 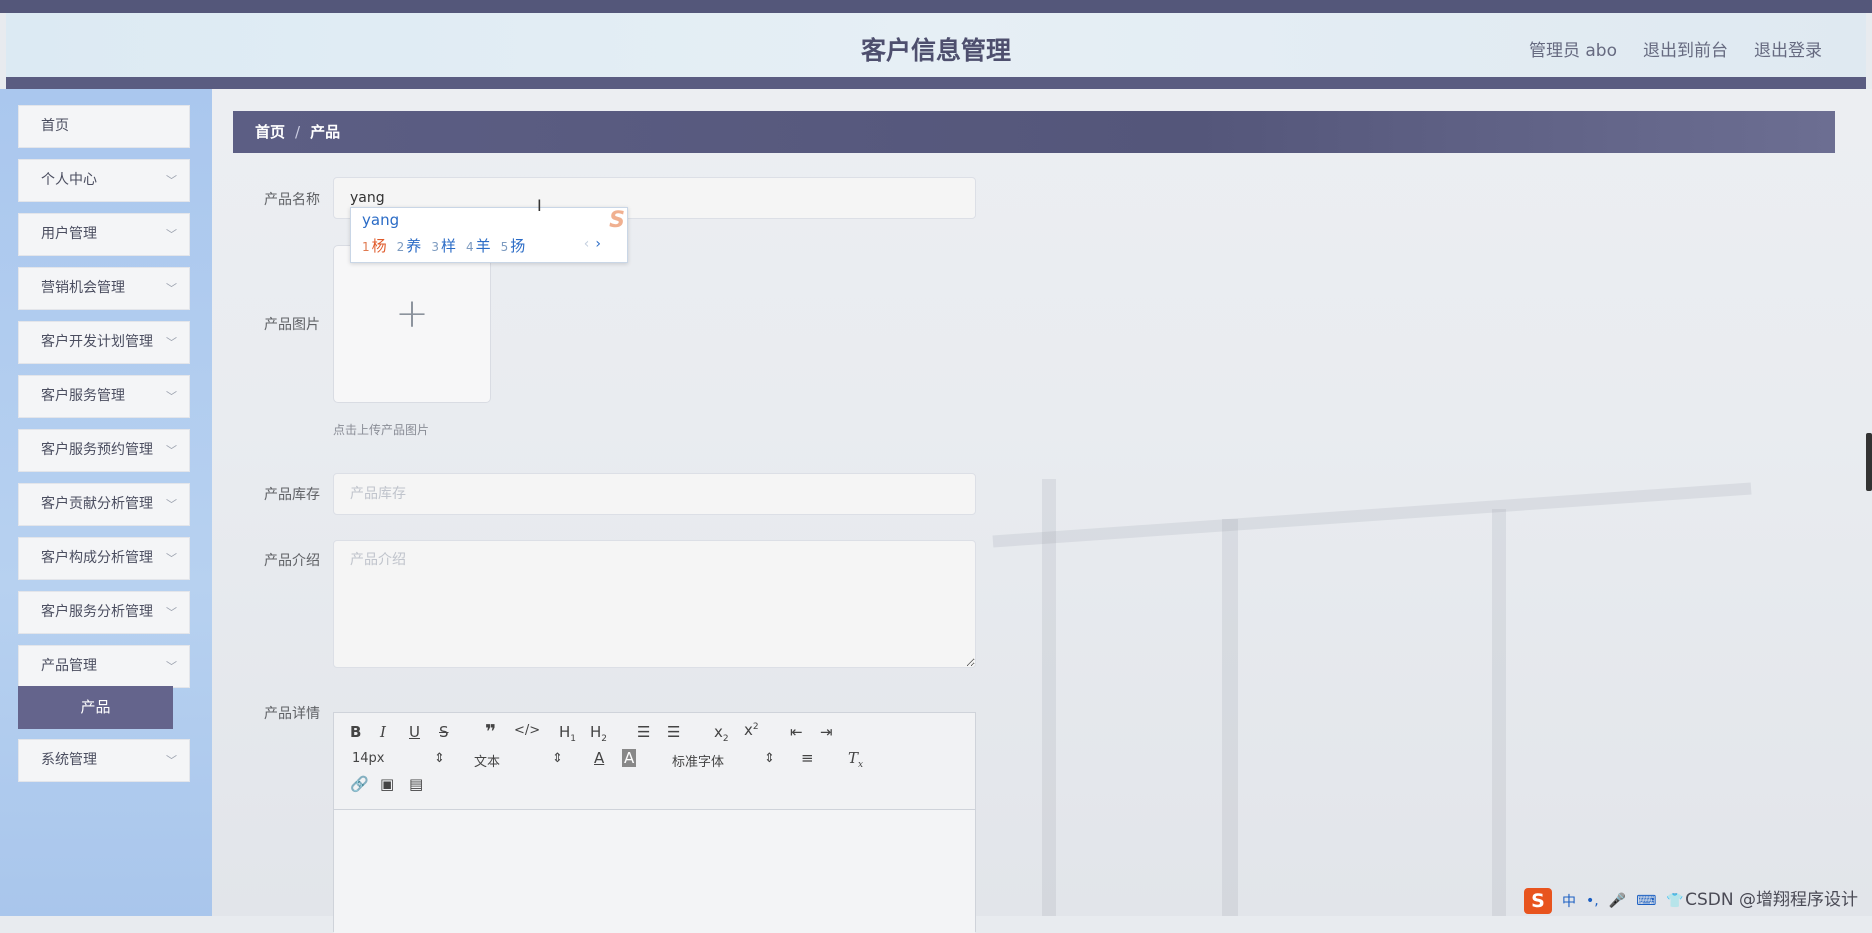 What do you see at coordinates (69, 234) in the screenshot?
I see `sidebar-item-label: 用户管理` at bounding box center [69, 234].